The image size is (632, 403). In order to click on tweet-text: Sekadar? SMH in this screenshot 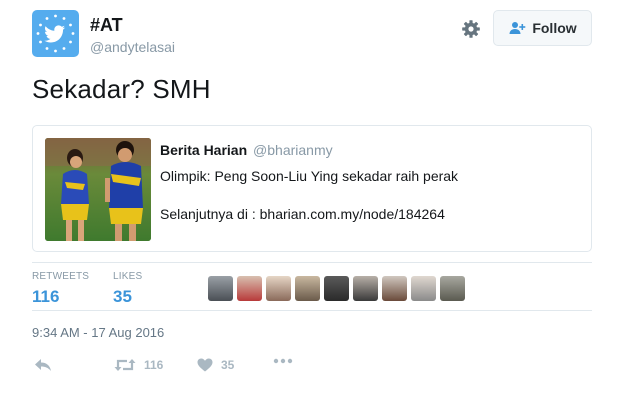, I will do `click(121, 89)`.